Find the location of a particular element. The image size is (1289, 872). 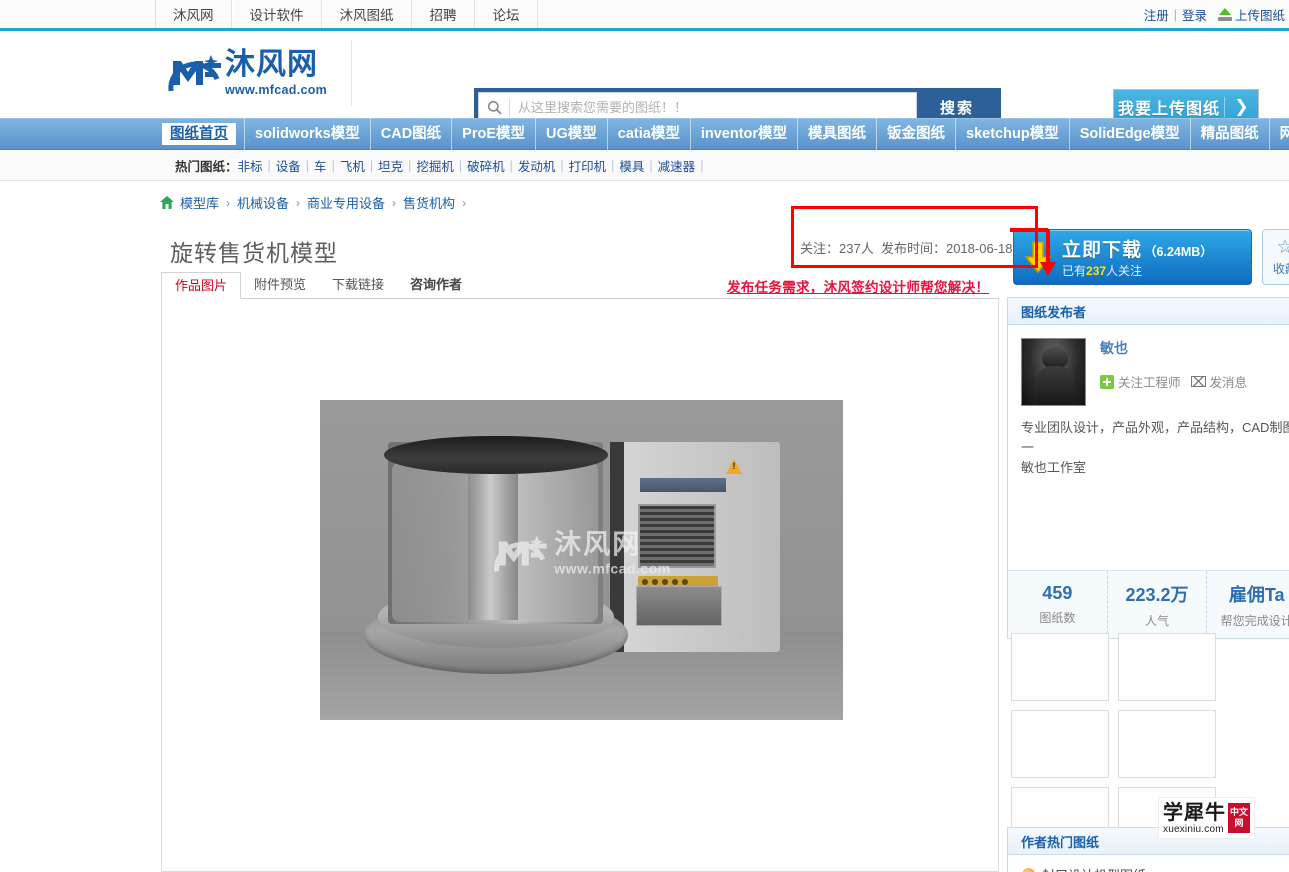

top-nav-item-3: 招聘 is located at coordinates (443, 14).